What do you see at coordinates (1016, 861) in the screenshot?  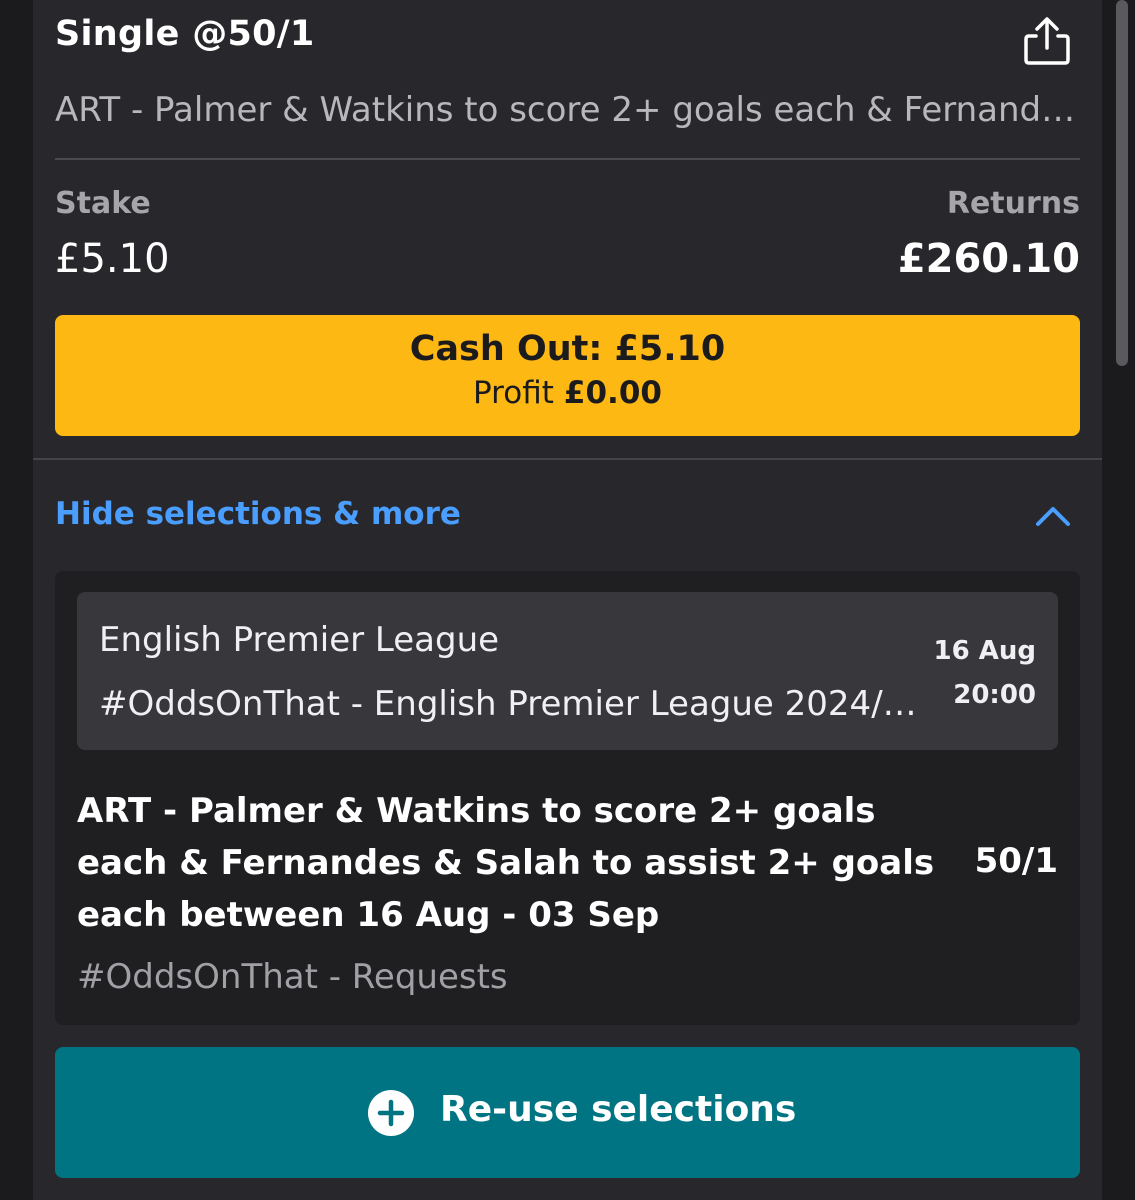 I see `selection-odds: 50/1` at bounding box center [1016, 861].